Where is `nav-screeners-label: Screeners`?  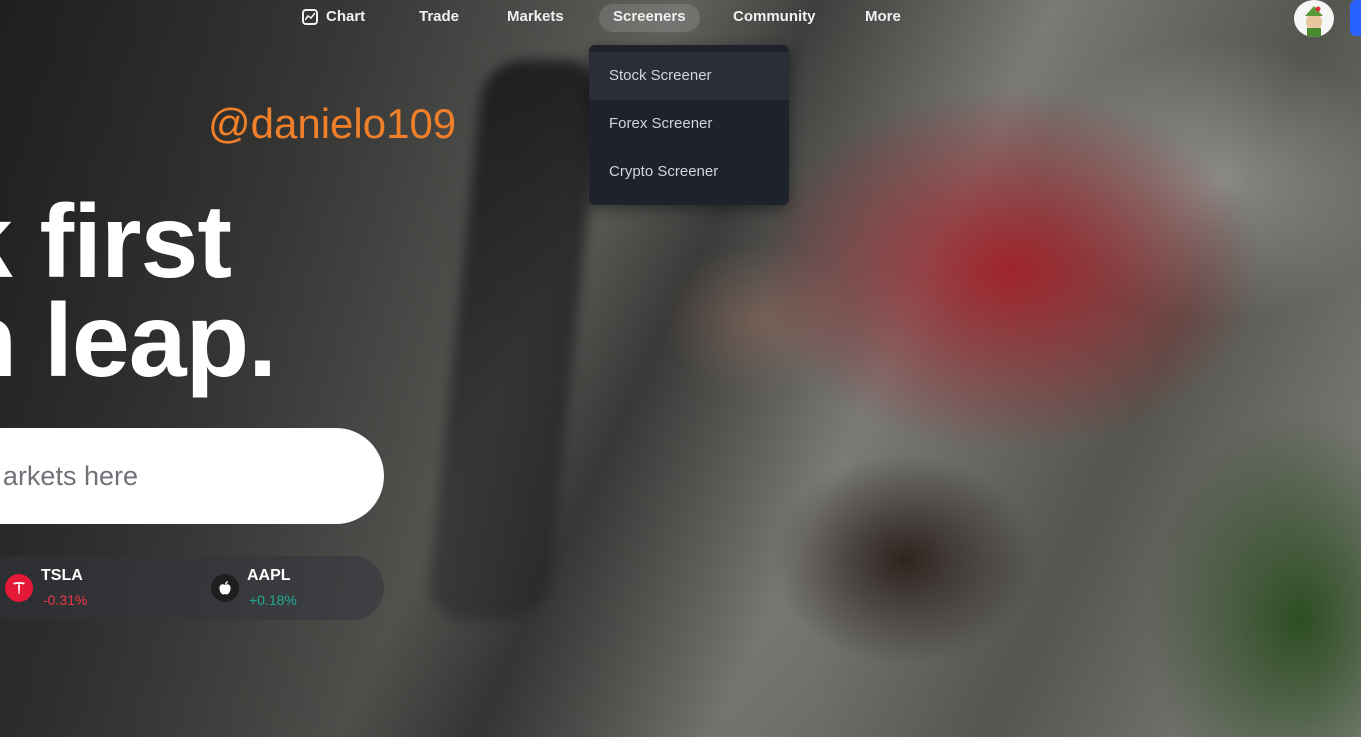 nav-screeners-label: Screeners is located at coordinates (649, 16).